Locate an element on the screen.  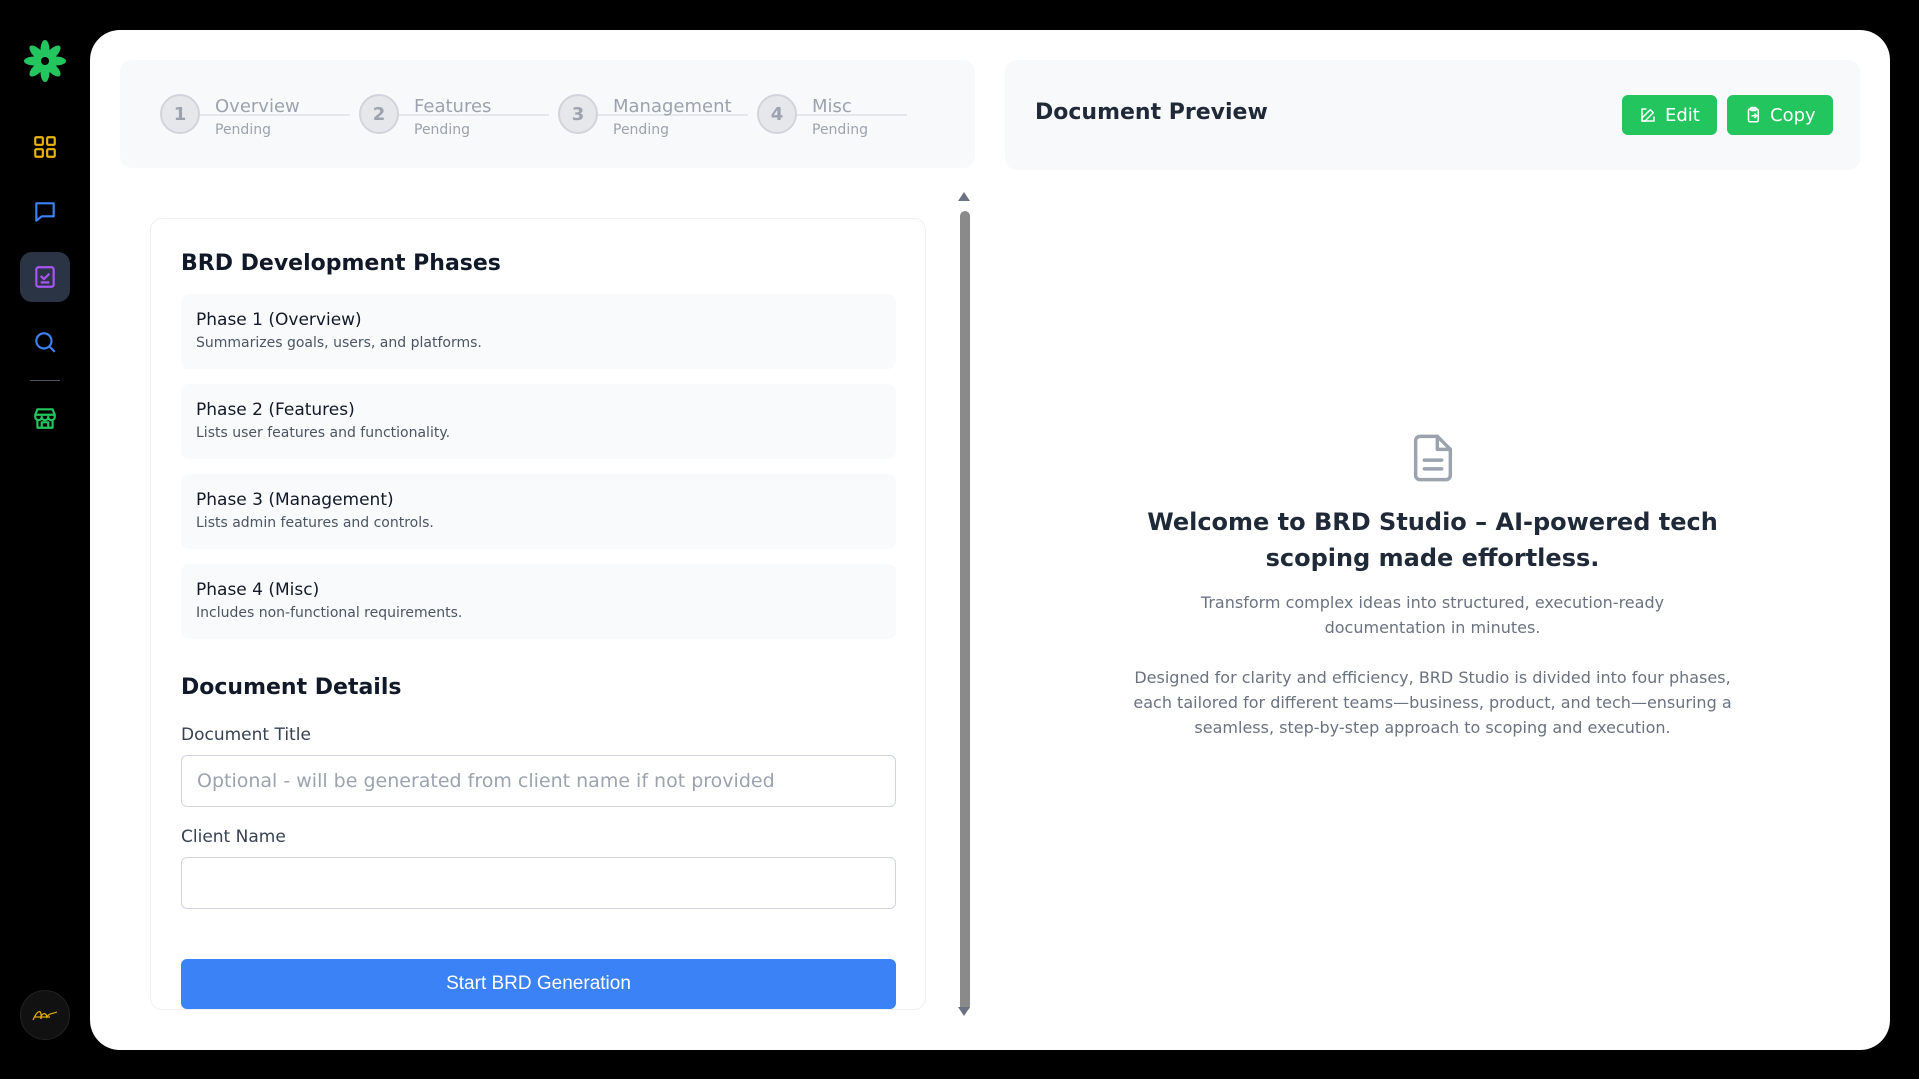
phase-description: Summarizes goals, users, and platforms. is located at coordinates (339, 343).